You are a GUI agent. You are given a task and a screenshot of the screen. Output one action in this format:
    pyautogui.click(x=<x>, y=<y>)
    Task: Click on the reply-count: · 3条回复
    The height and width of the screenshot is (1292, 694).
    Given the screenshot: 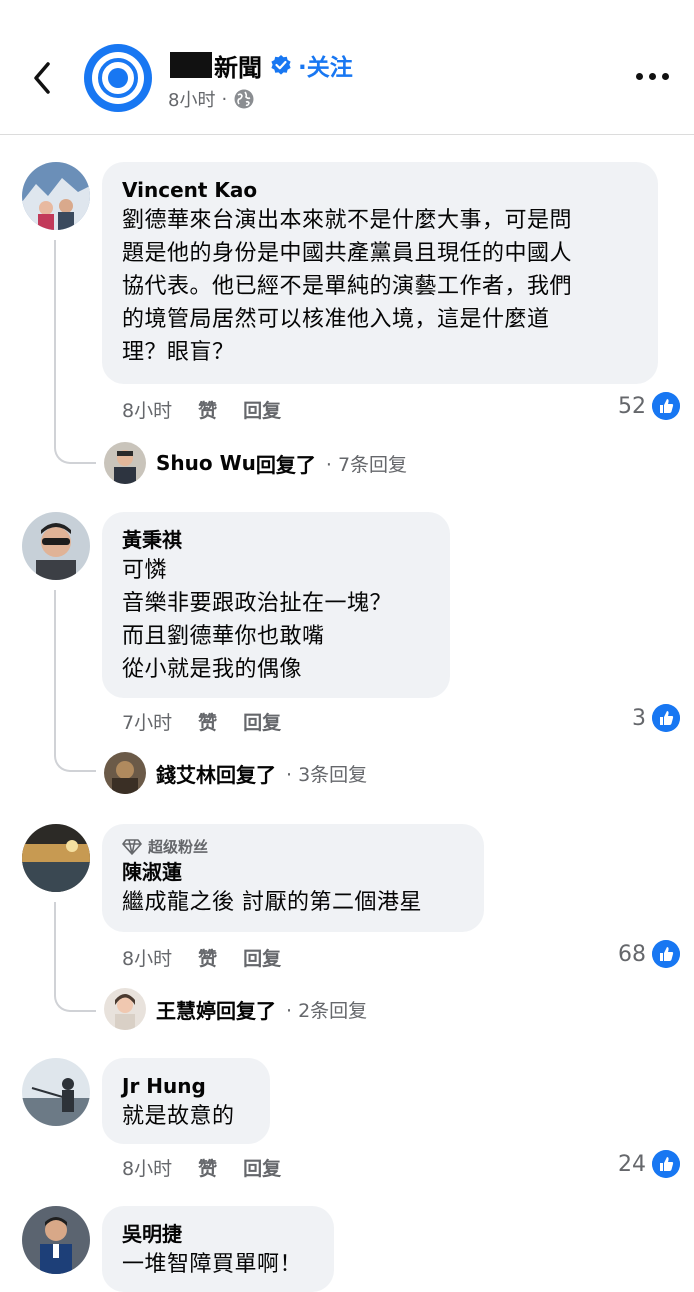 What is the action you would take?
    pyautogui.click(x=327, y=774)
    